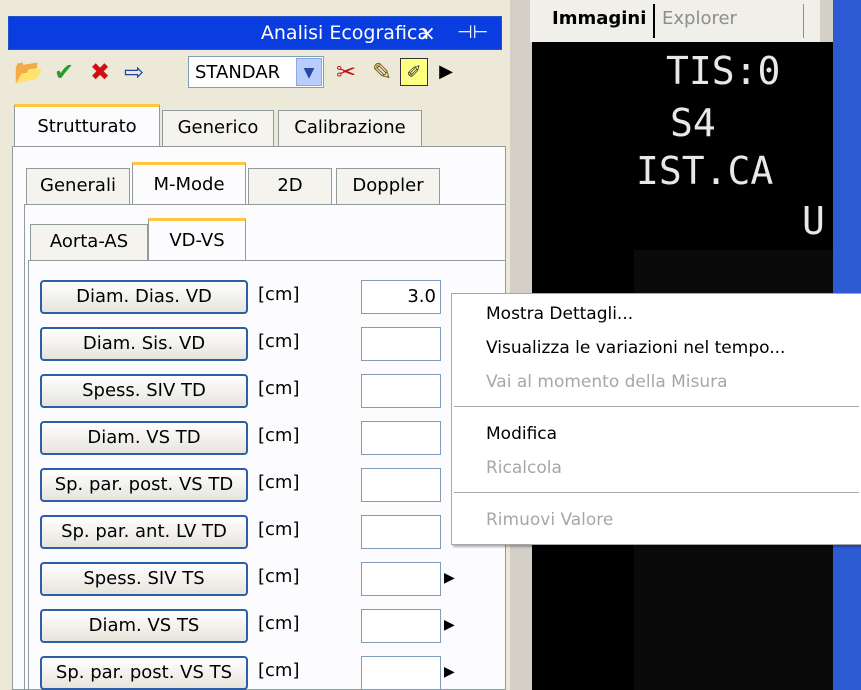 This screenshot has width=861, height=690. Describe the element at coordinates (29, 72) in the screenshot. I see `open-folder-icon: 📂` at that location.